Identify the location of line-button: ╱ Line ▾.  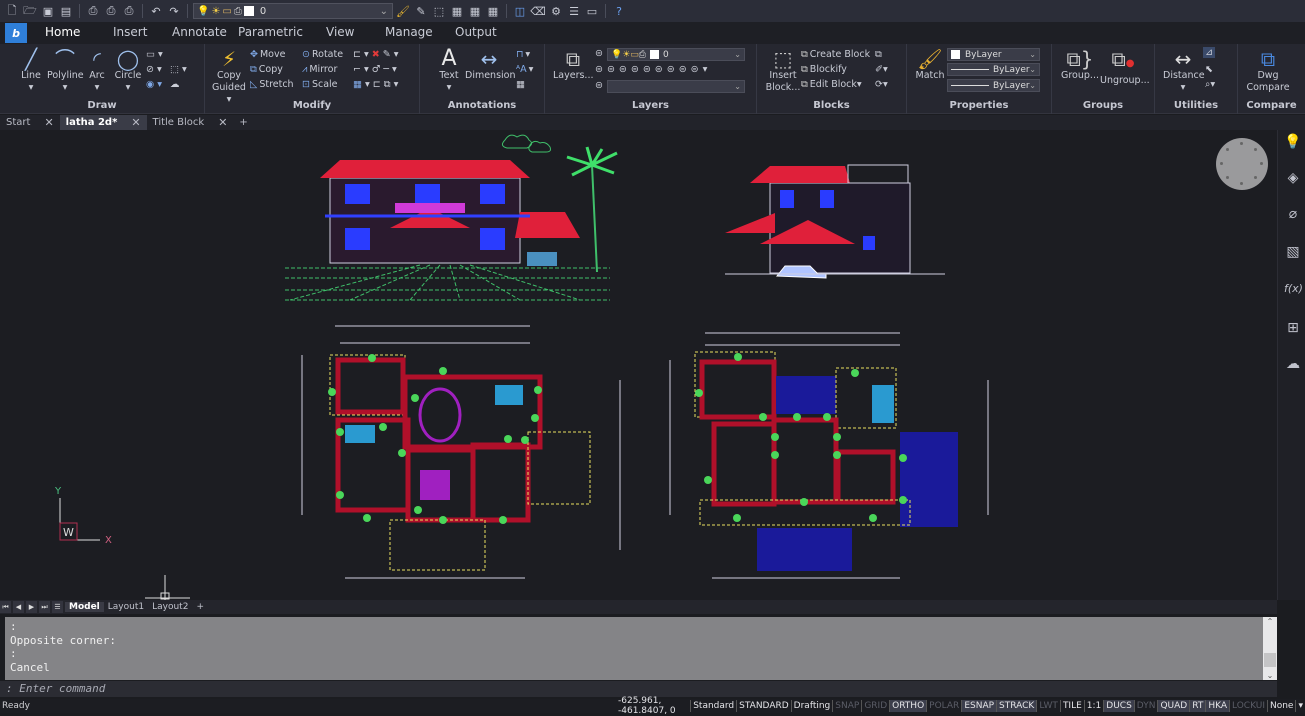
(31, 71).